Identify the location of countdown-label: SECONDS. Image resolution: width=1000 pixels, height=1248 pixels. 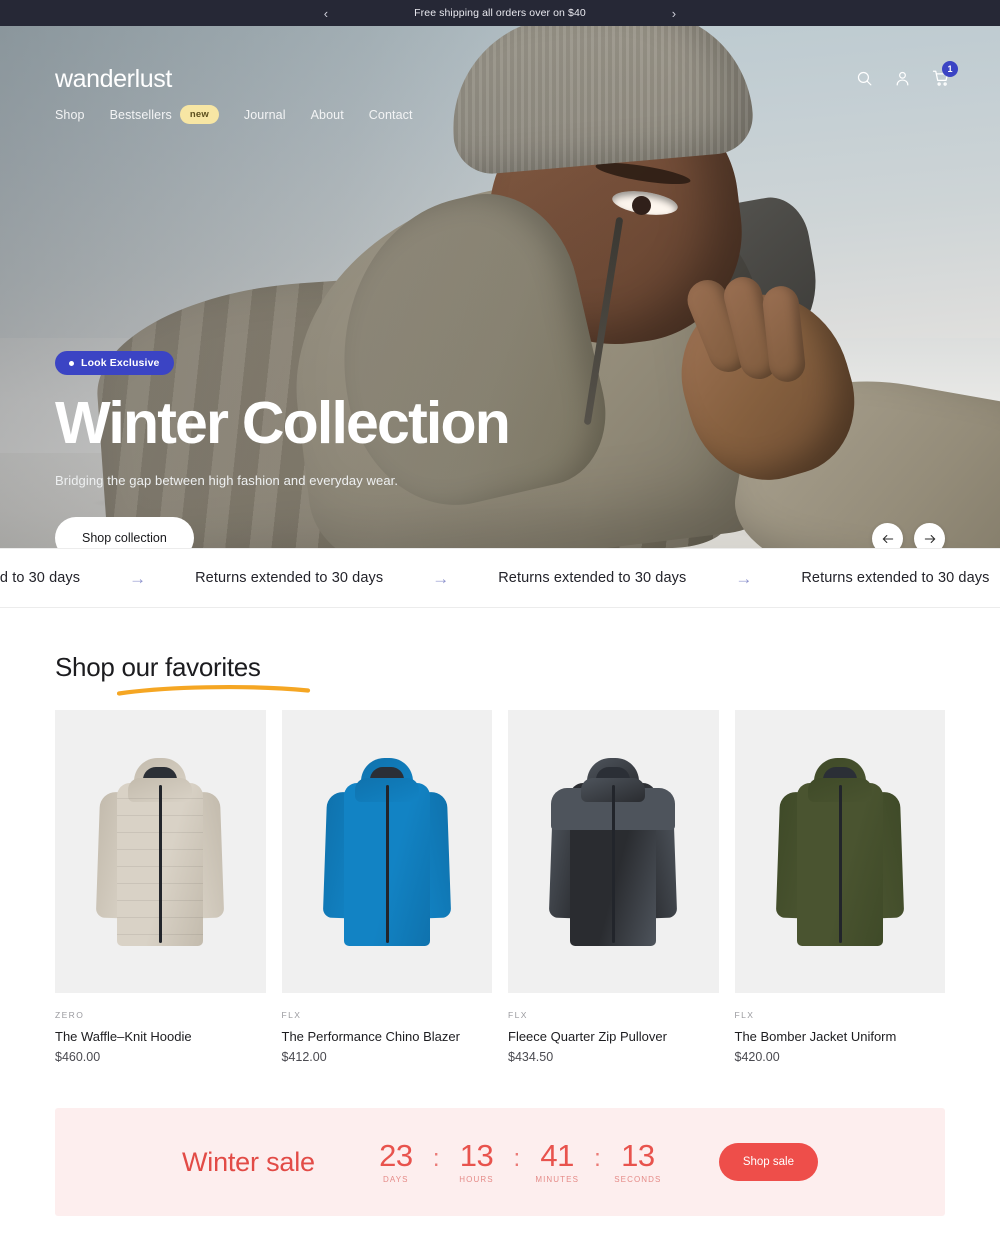
(638, 1179).